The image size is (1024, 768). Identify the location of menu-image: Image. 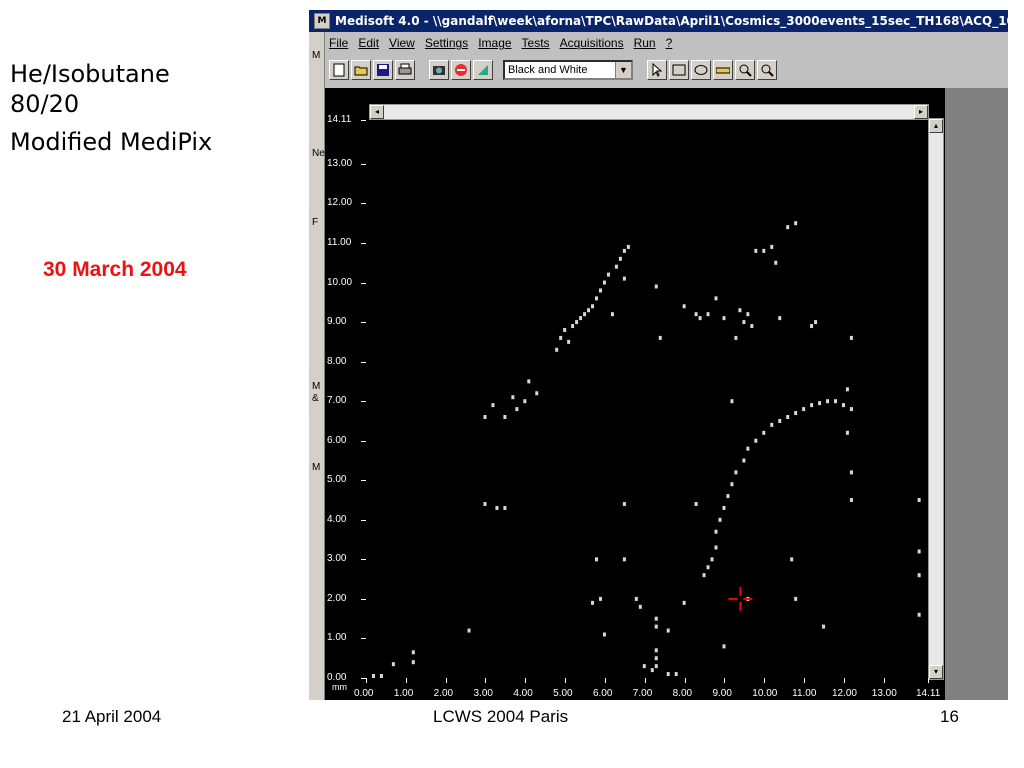
(494, 43).